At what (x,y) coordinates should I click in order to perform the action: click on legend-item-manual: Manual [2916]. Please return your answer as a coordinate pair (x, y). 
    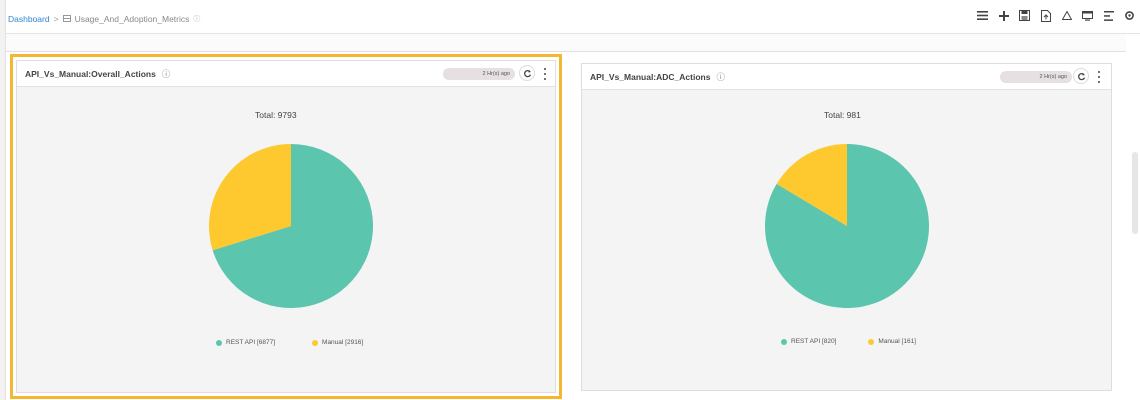
    Looking at the image, I should click on (337, 342).